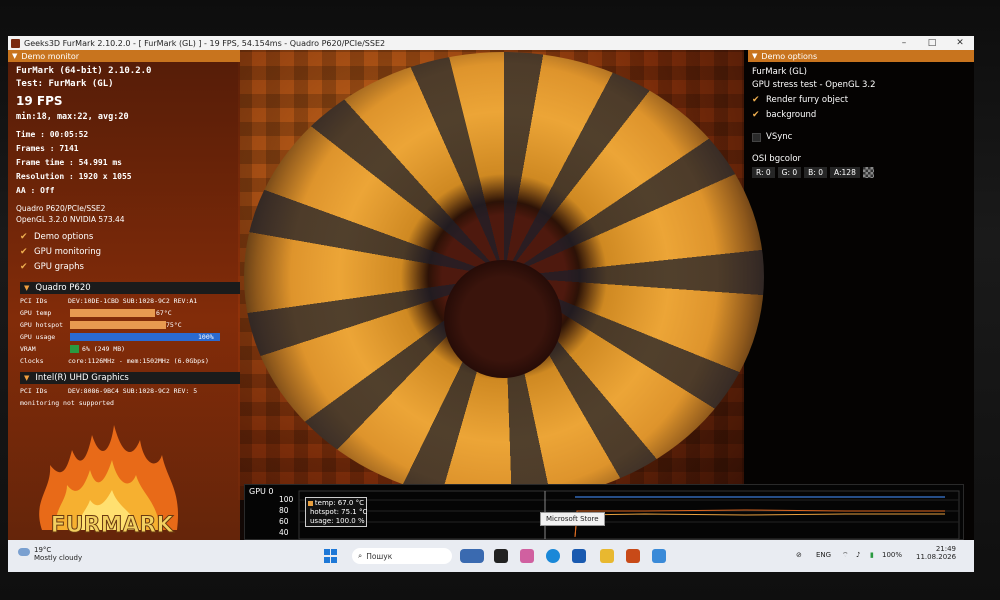 Image resolution: width=1000 pixels, height=600 pixels. I want to click on color-g-field: G: 0, so click(789, 172).